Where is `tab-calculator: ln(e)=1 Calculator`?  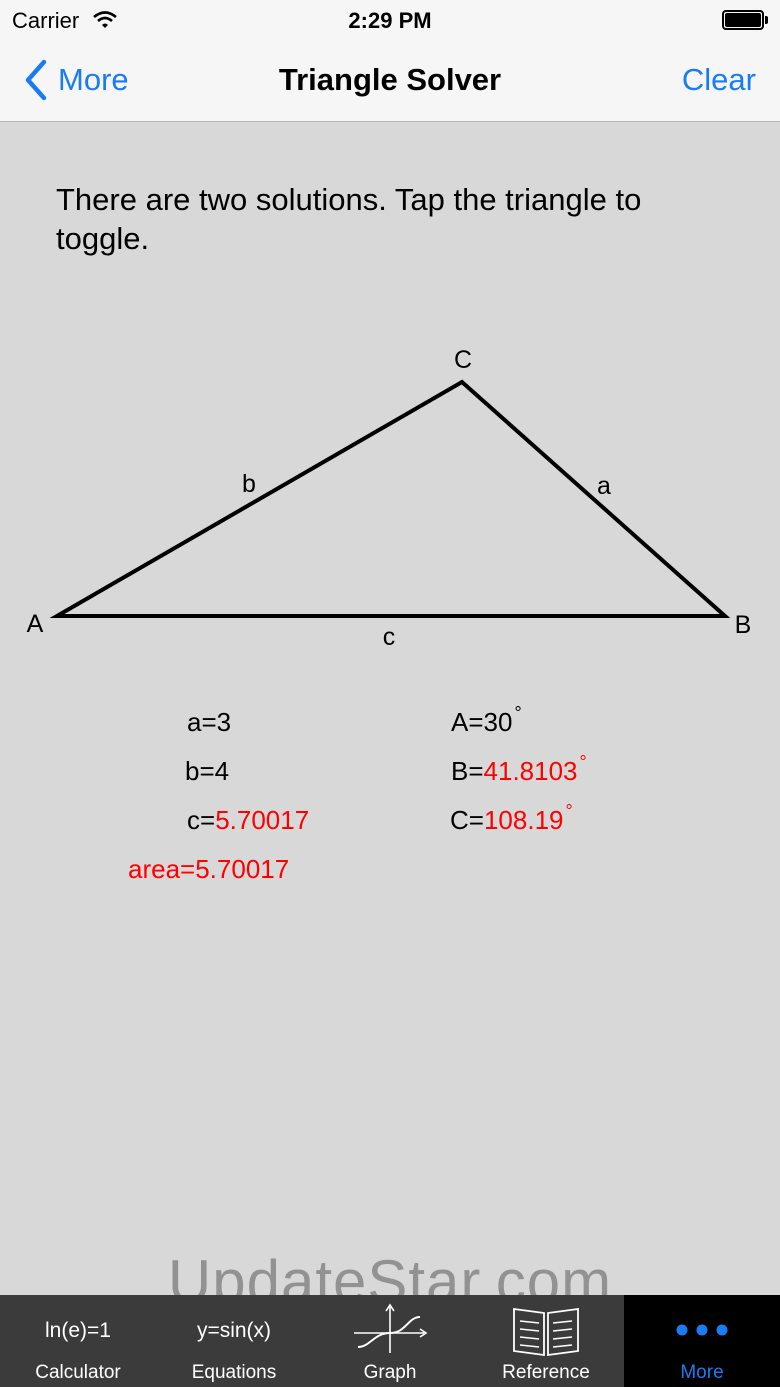 tab-calculator: ln(e)=1 Calculator is located at coordinates (78, 1341).